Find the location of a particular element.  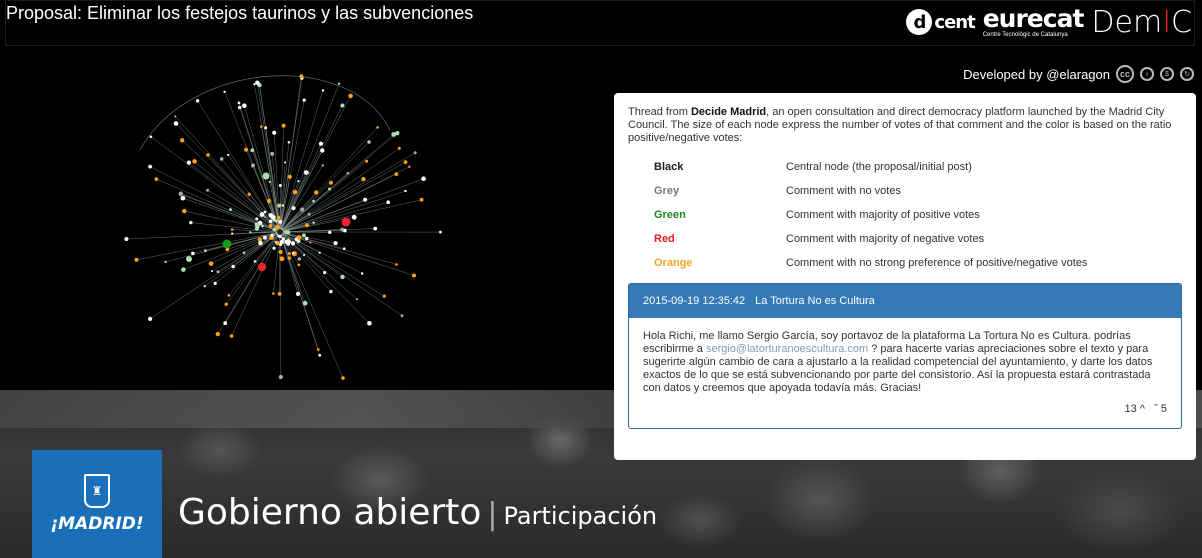

central-node is located at coordinates (280, 232).